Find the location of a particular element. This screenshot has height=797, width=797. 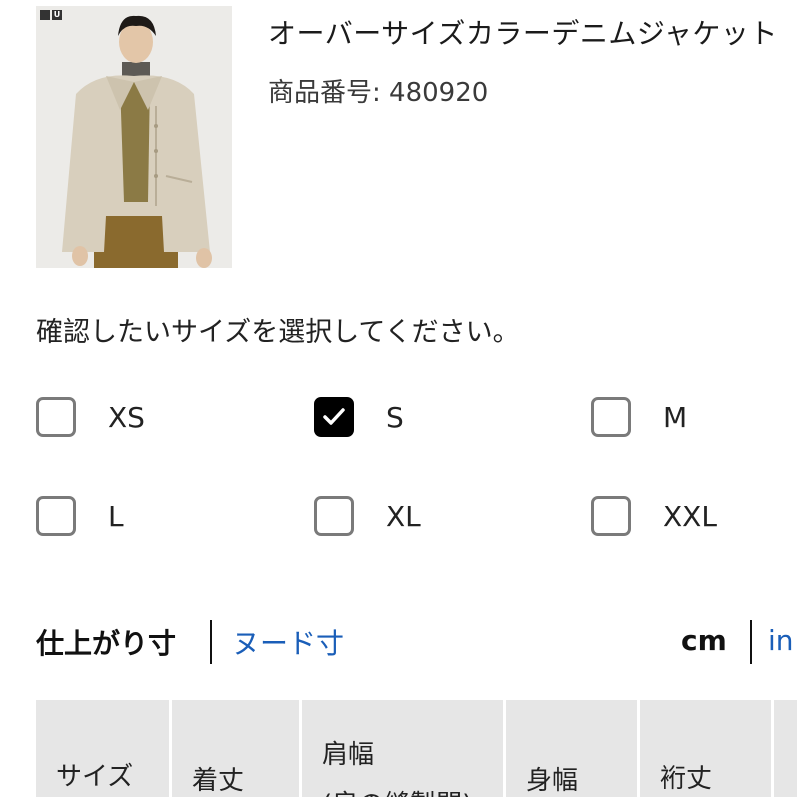

tab-body-measurements: ヌード寸 is located at coordinates (288, 642).